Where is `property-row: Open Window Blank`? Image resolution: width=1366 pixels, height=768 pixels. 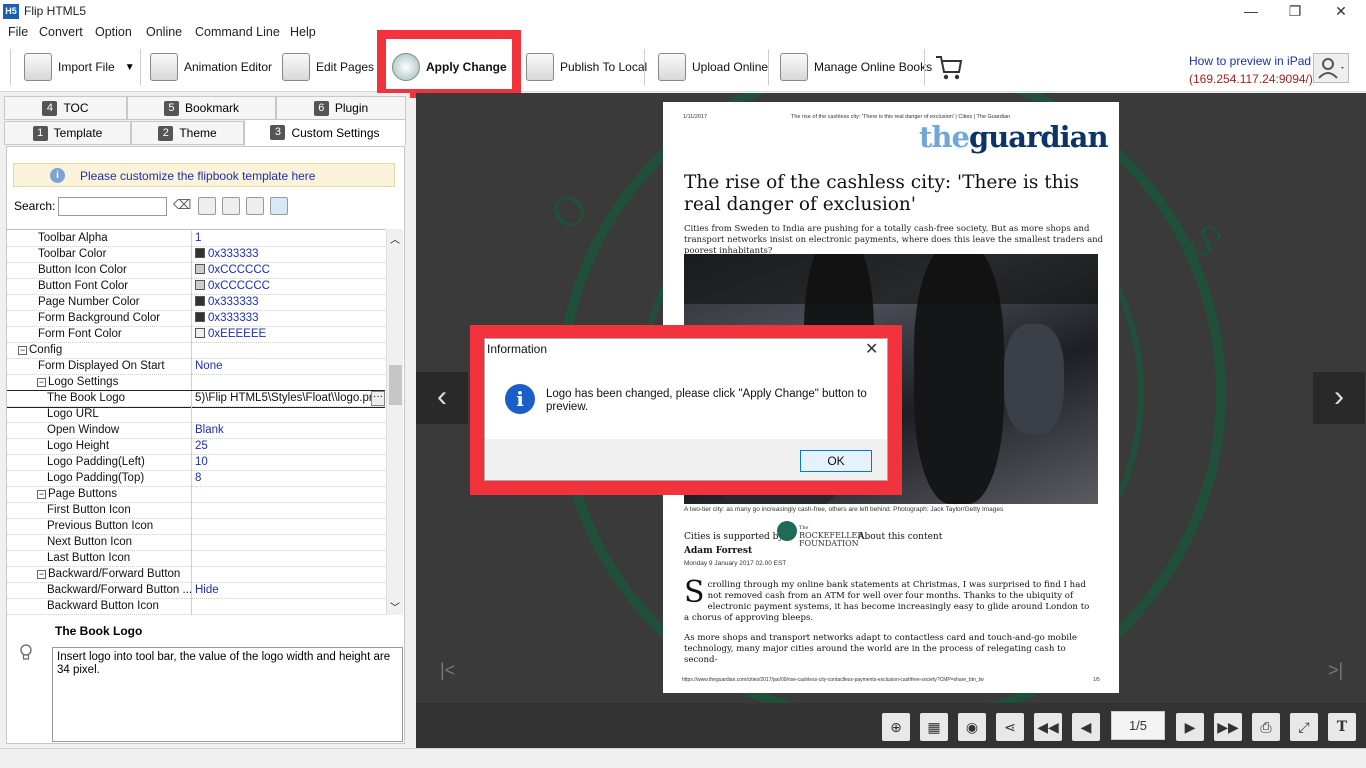
property-row: Open Window Blank is located at coordinates (196, 431).